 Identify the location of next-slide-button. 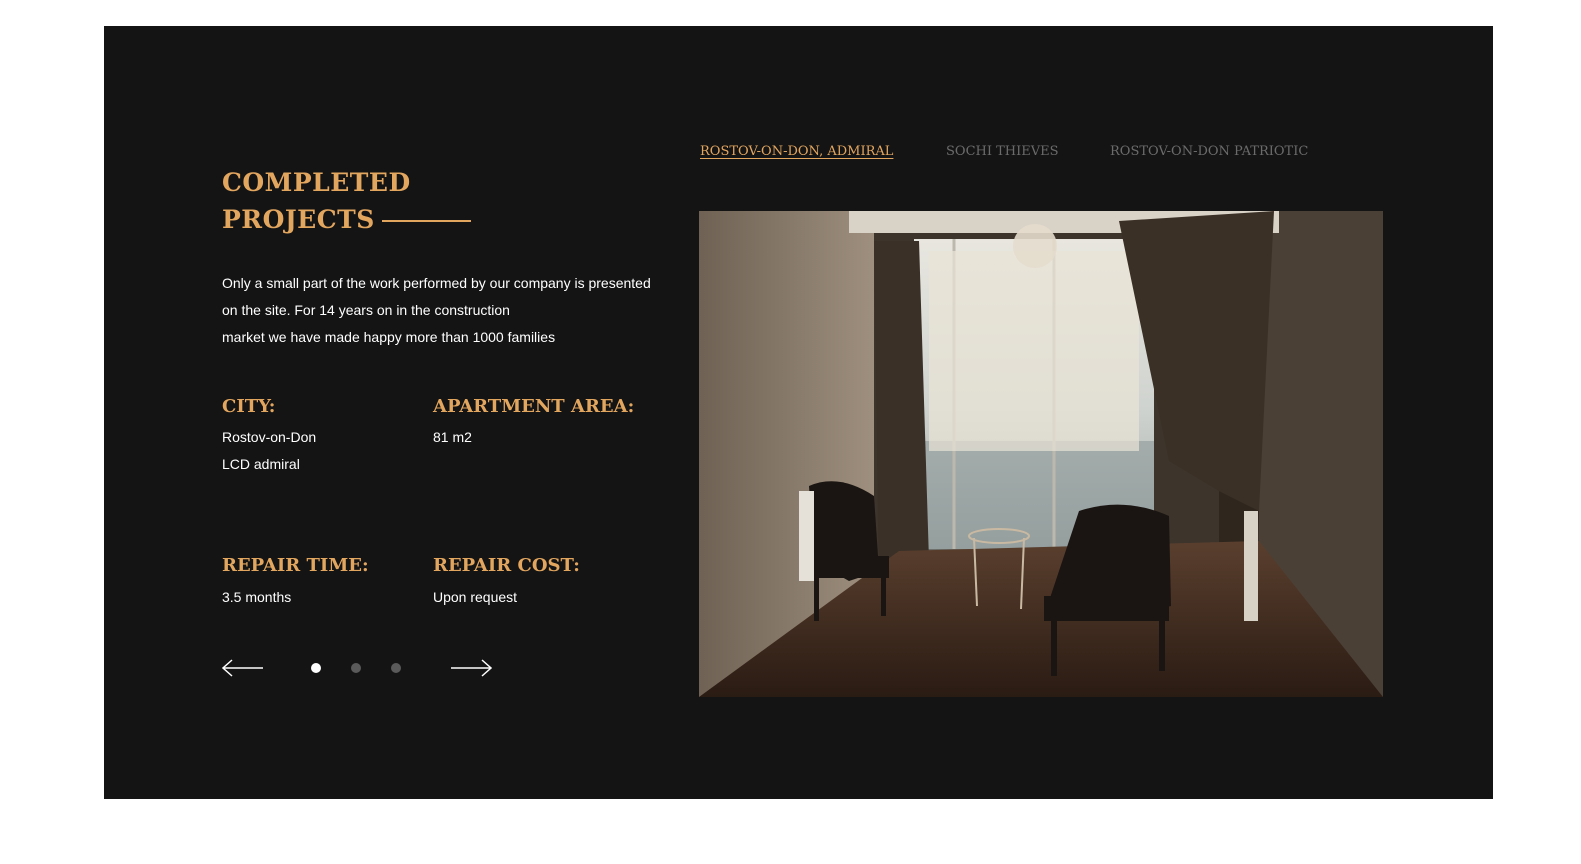
(471, 668).